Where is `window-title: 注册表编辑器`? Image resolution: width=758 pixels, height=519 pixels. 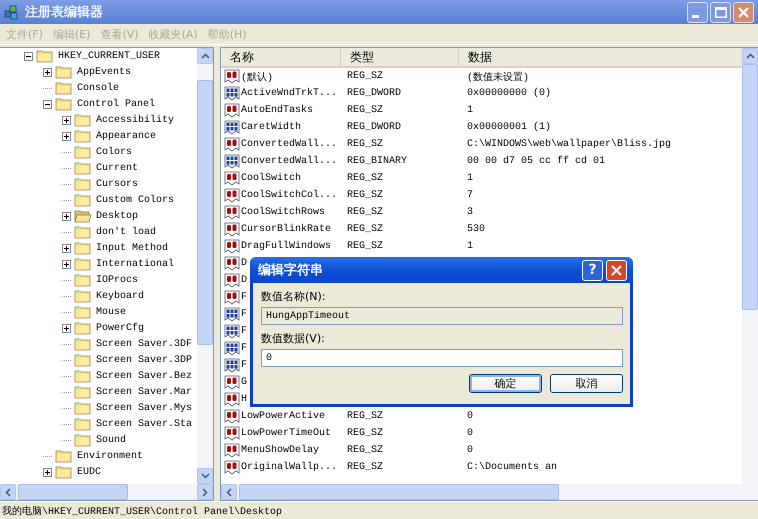
window-title: 注册表编辑器 is located at coordinates (64, 12).